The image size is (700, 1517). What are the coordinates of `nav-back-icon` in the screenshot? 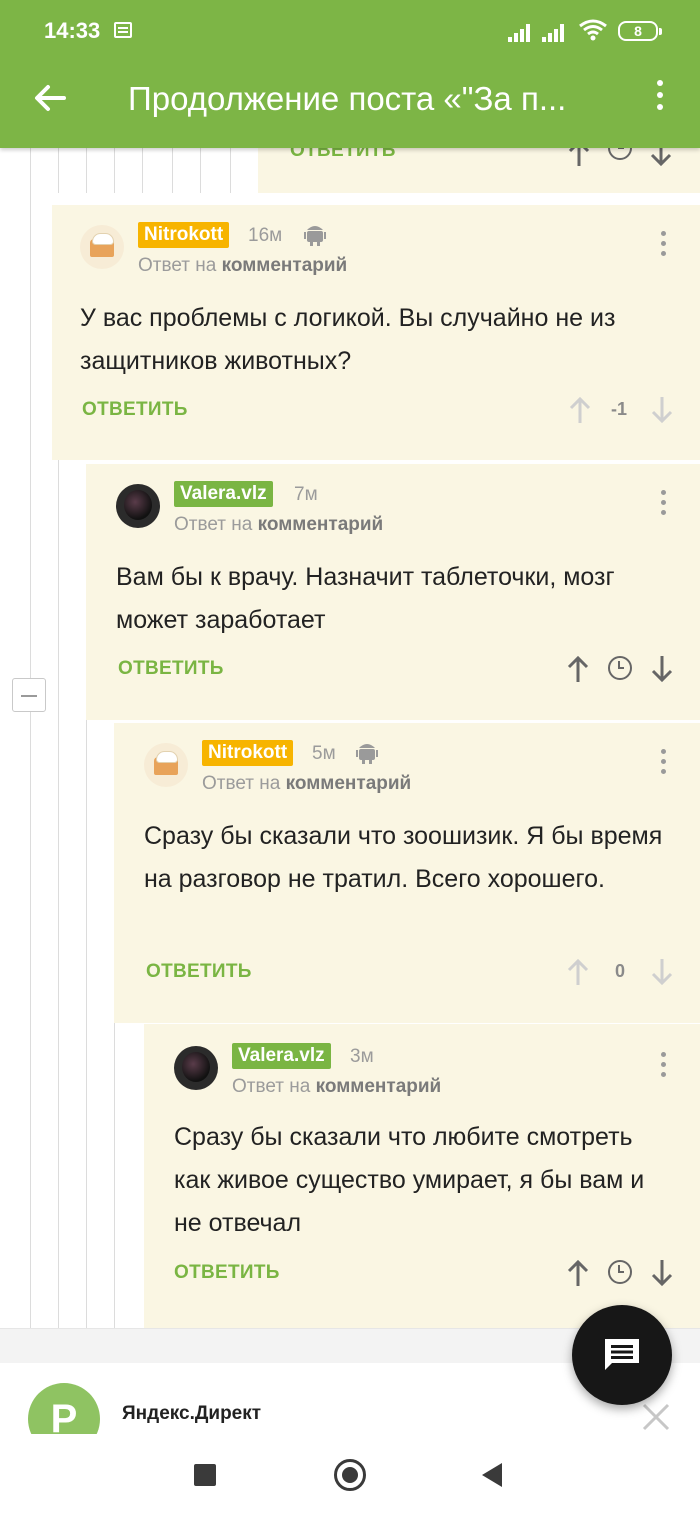 It's located at (492, 1475).